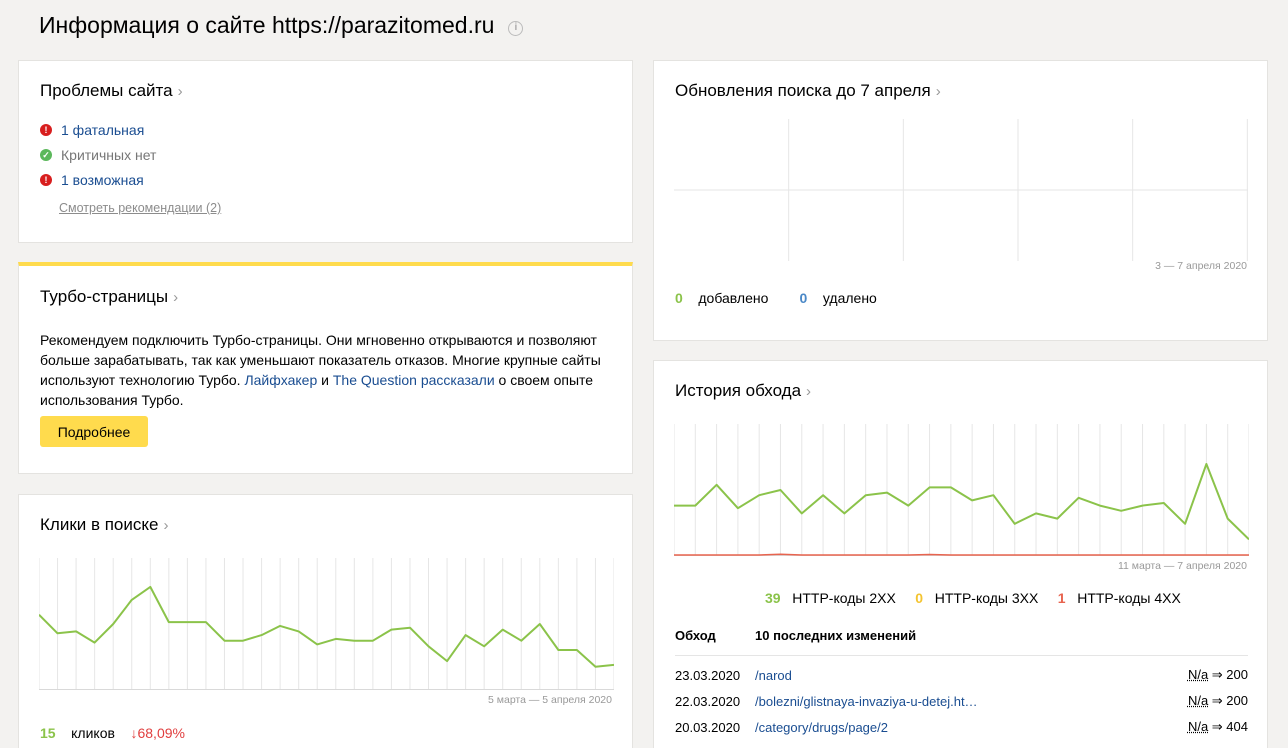 The image size is (1288, 748). I want to click on problem-possible: ! 1 возможная, so click(92, 180).